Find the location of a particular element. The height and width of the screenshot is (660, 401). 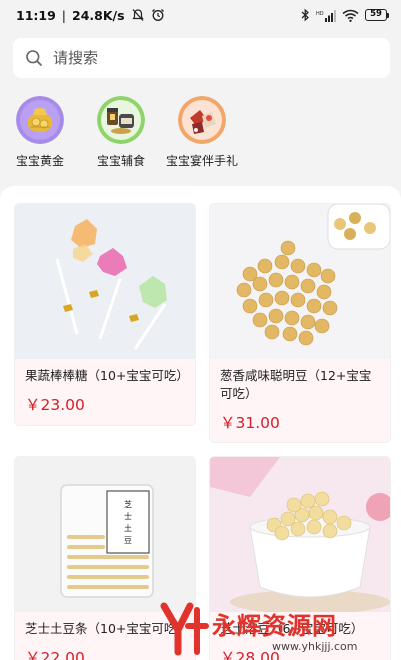

product-price: ￥23.00 is located at coordinates (55, 405).